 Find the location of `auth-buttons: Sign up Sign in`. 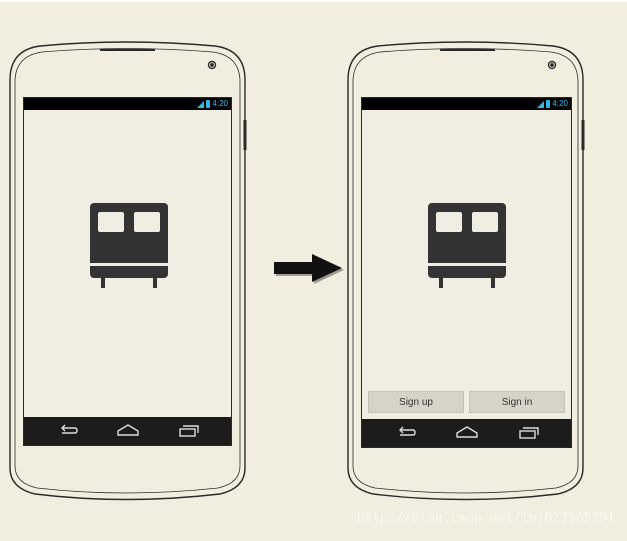

auth-buttons: Sign up Sign in is located at coordinates (466, 402).